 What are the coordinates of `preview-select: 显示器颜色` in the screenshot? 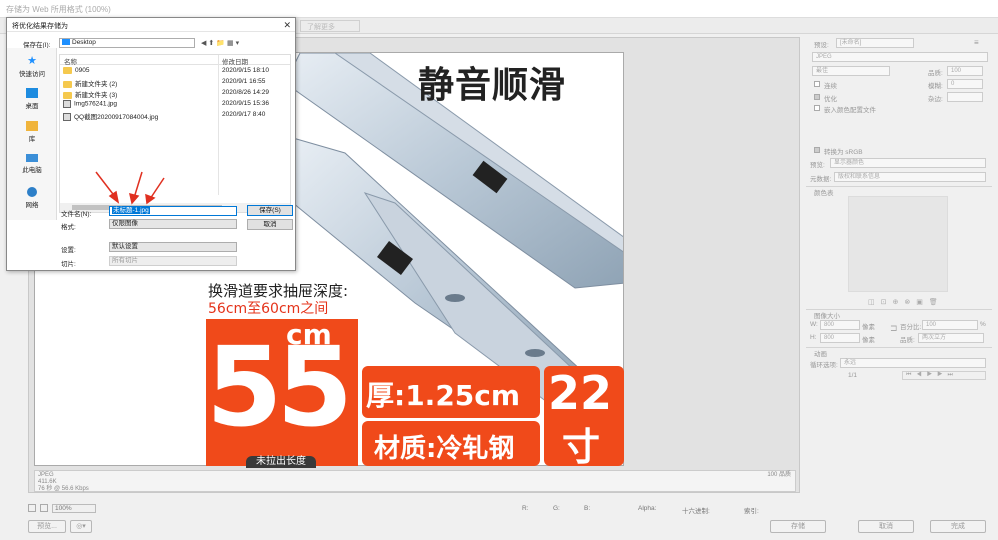 It's located at (908, 163).